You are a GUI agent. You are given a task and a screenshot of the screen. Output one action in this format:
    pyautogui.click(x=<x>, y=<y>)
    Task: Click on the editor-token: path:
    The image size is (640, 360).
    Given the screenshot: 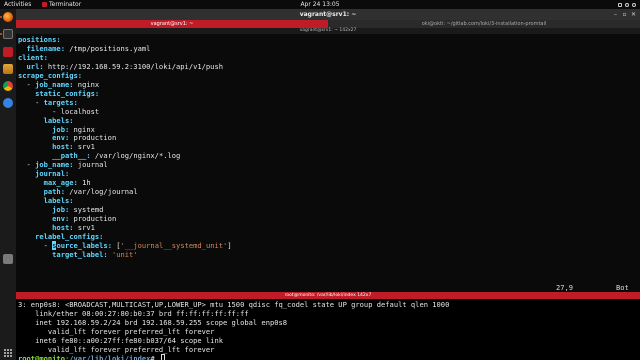 What is the action you would take?
    pyautogui.click(x=41, y=192)
    